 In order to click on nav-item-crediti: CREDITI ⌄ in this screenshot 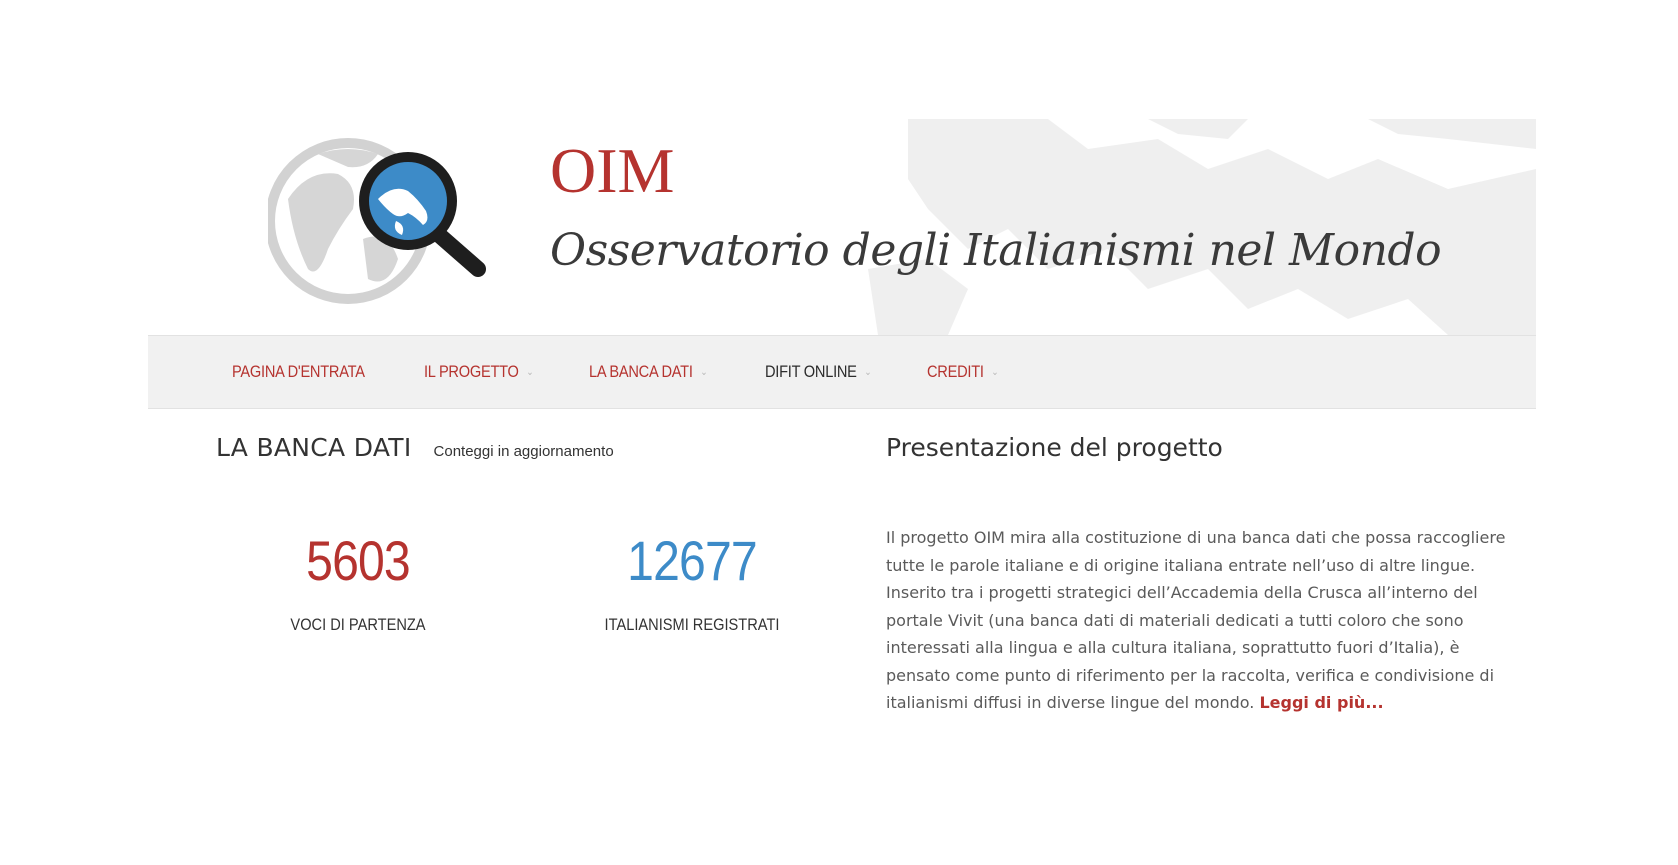, I will do `click(962, 372)`.